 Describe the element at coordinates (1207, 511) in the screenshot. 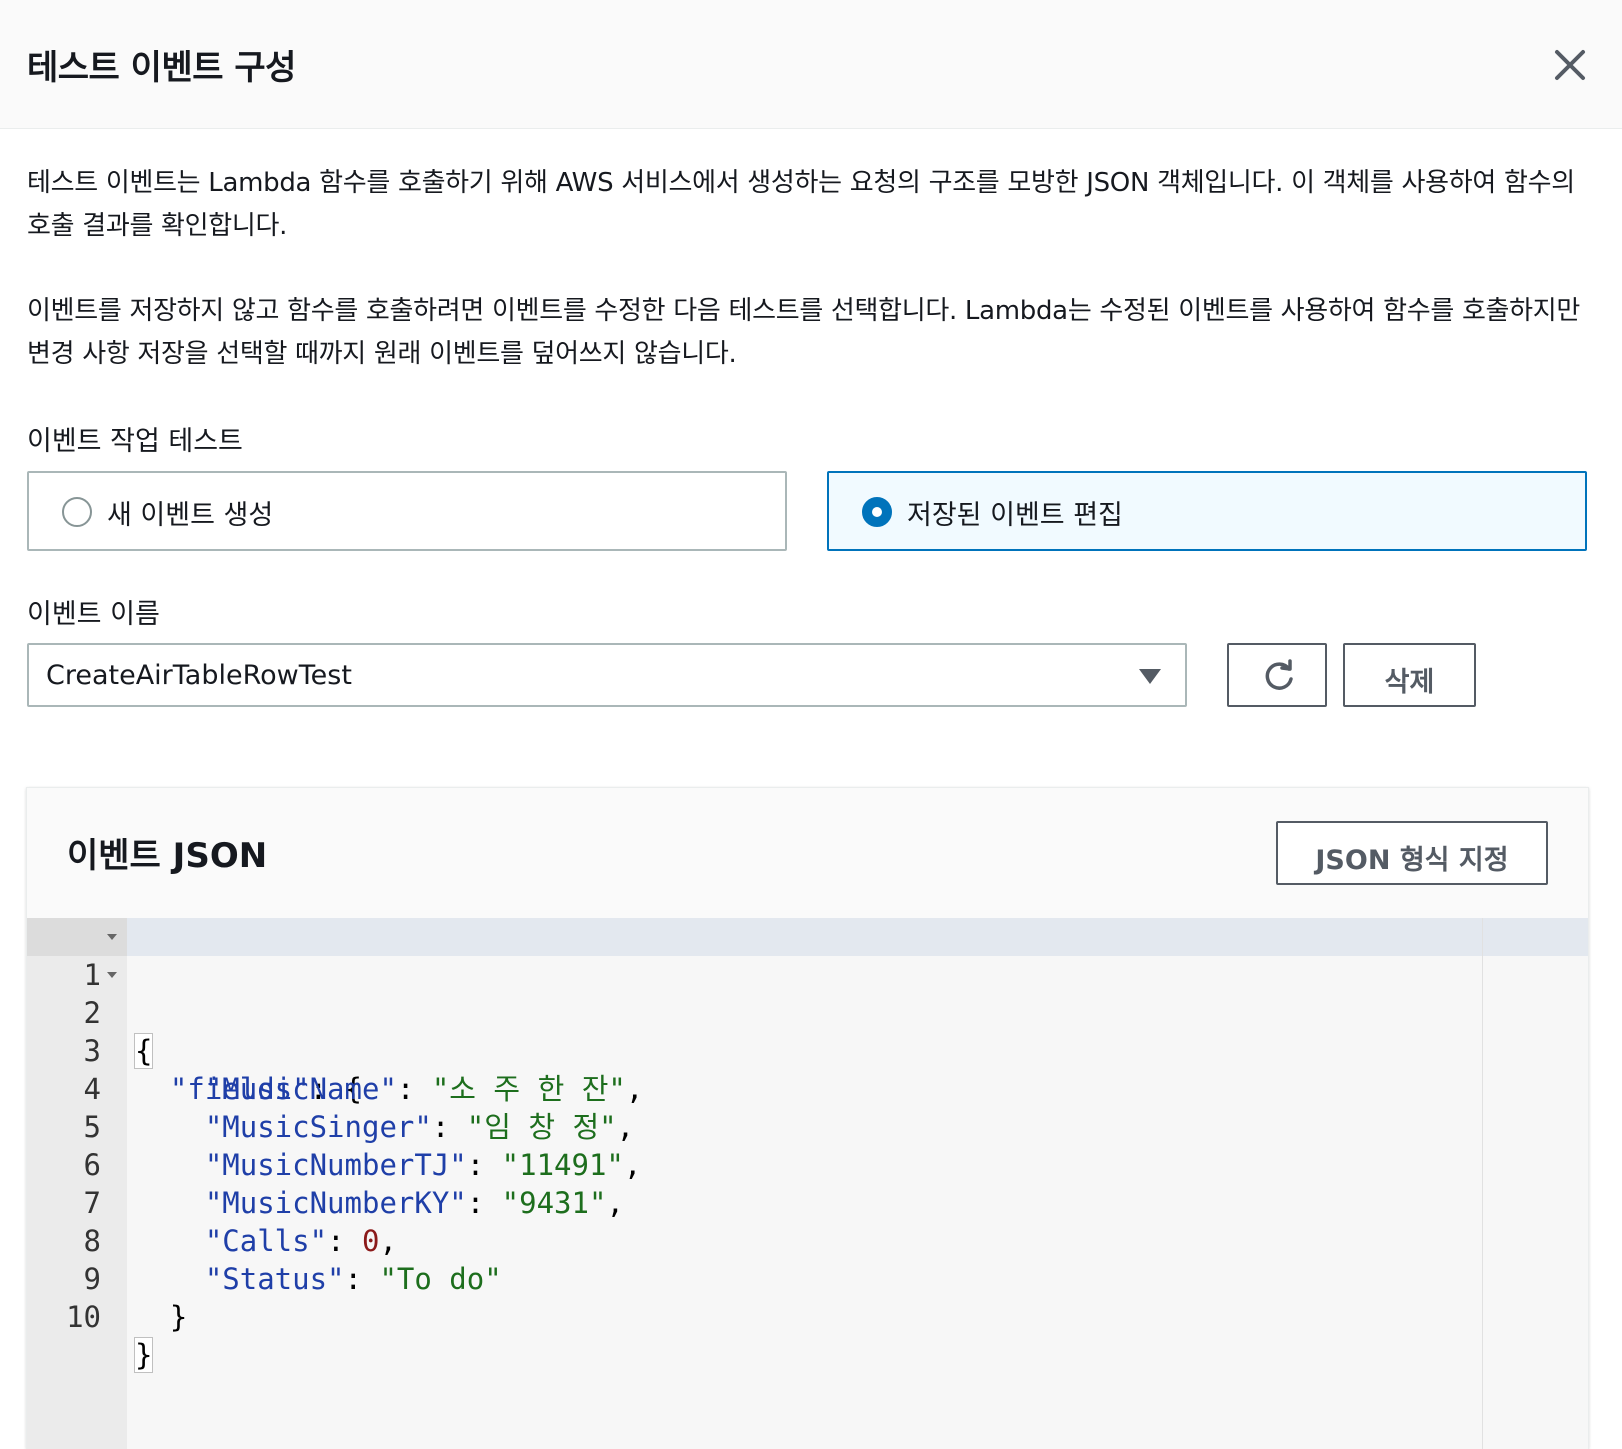

I see `radio-edit-saved-event: 저장된 이벤트 편집` at that location.